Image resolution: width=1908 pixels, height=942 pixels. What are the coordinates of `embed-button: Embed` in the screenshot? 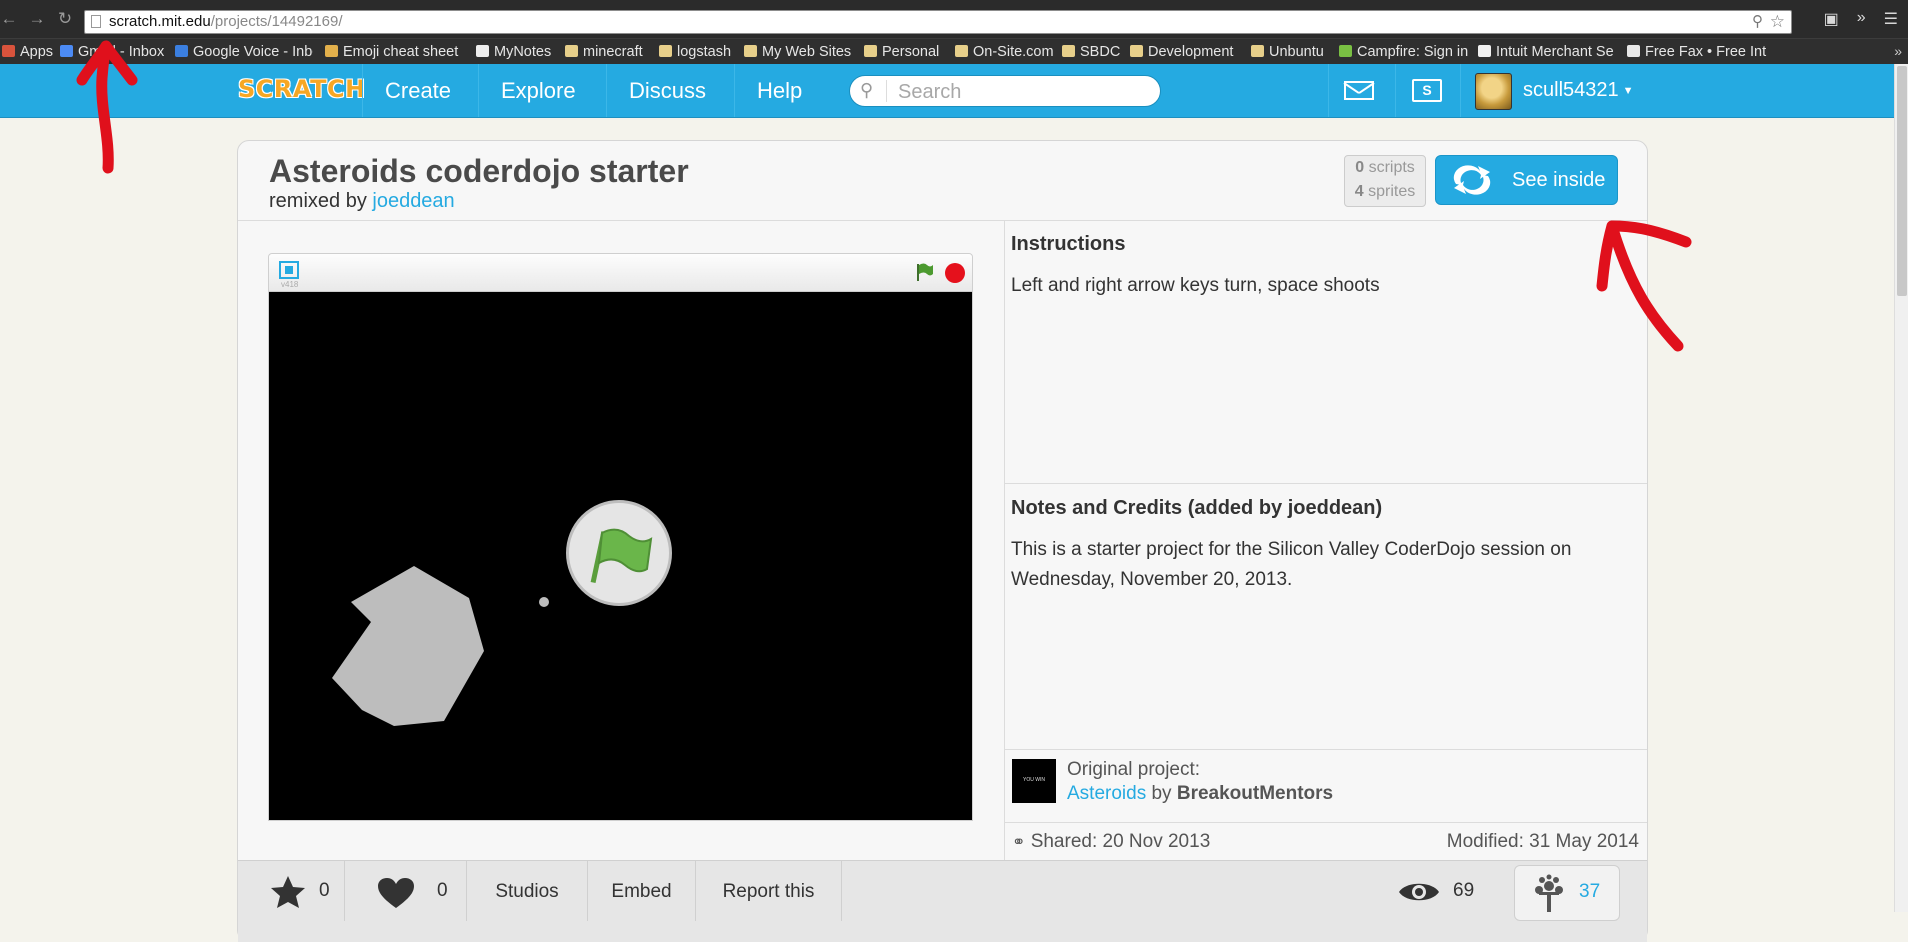 It's located at (642, 891).